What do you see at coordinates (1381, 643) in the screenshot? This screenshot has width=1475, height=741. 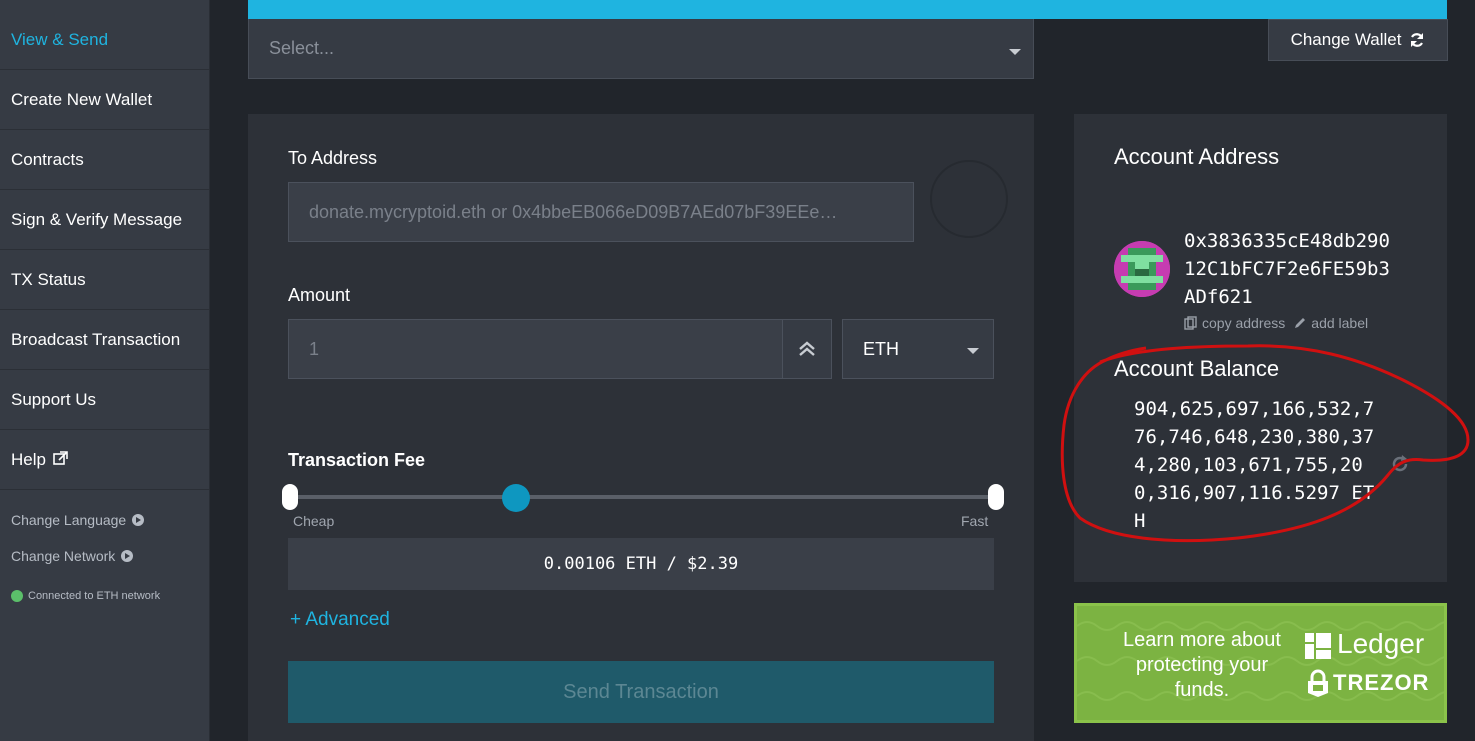 I see `ledger-brand: Ledger` at bounding box center [1381, 643].